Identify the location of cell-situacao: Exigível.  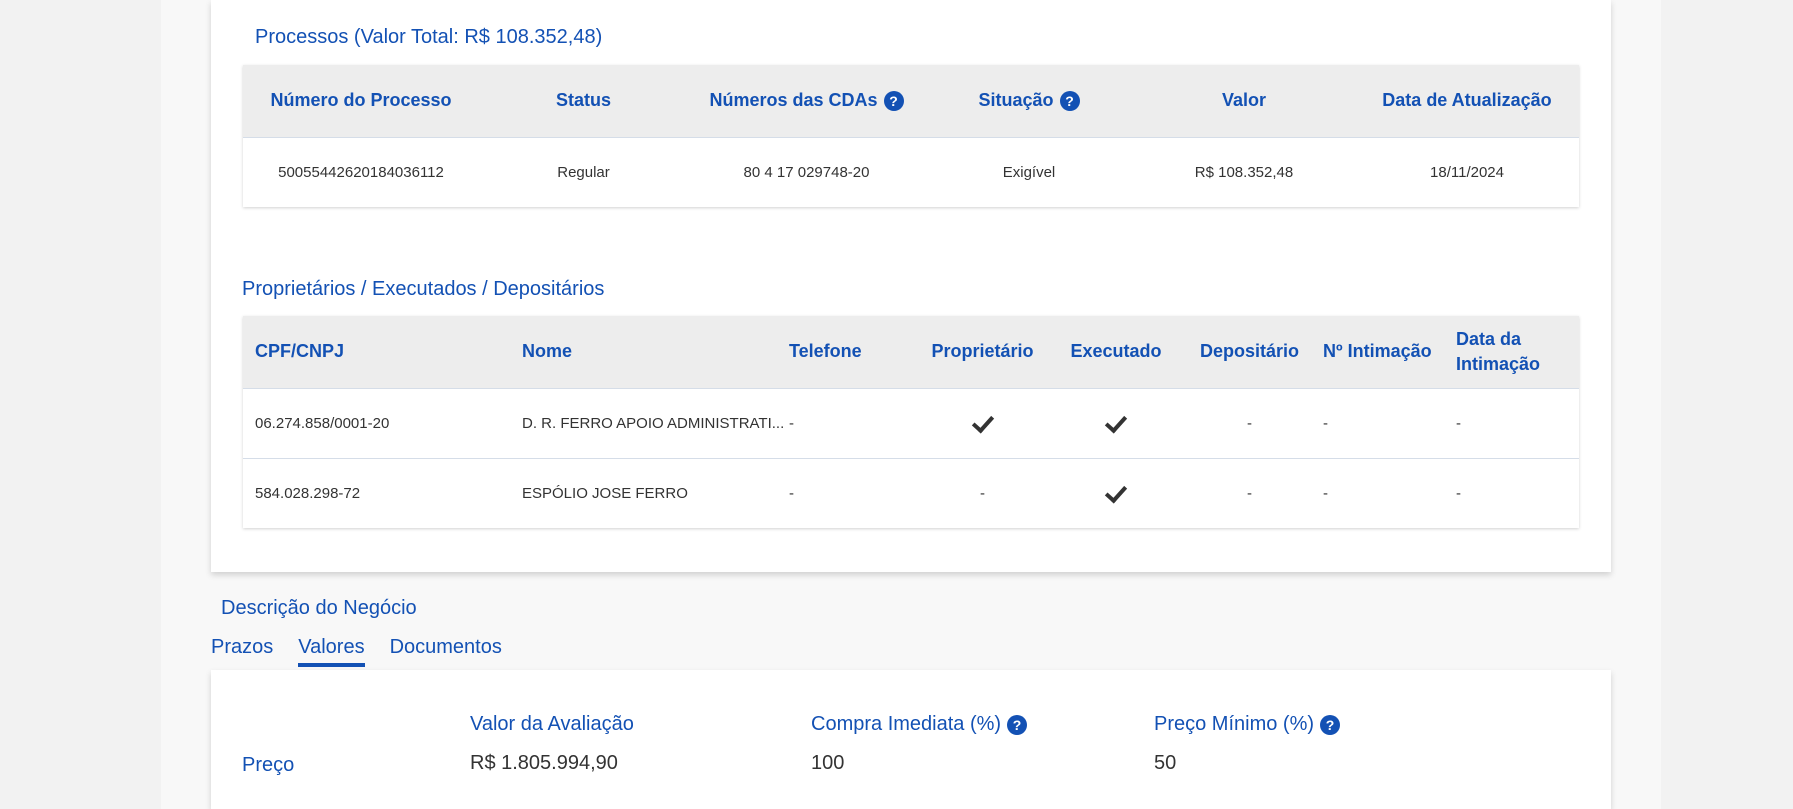
(1029, 172).